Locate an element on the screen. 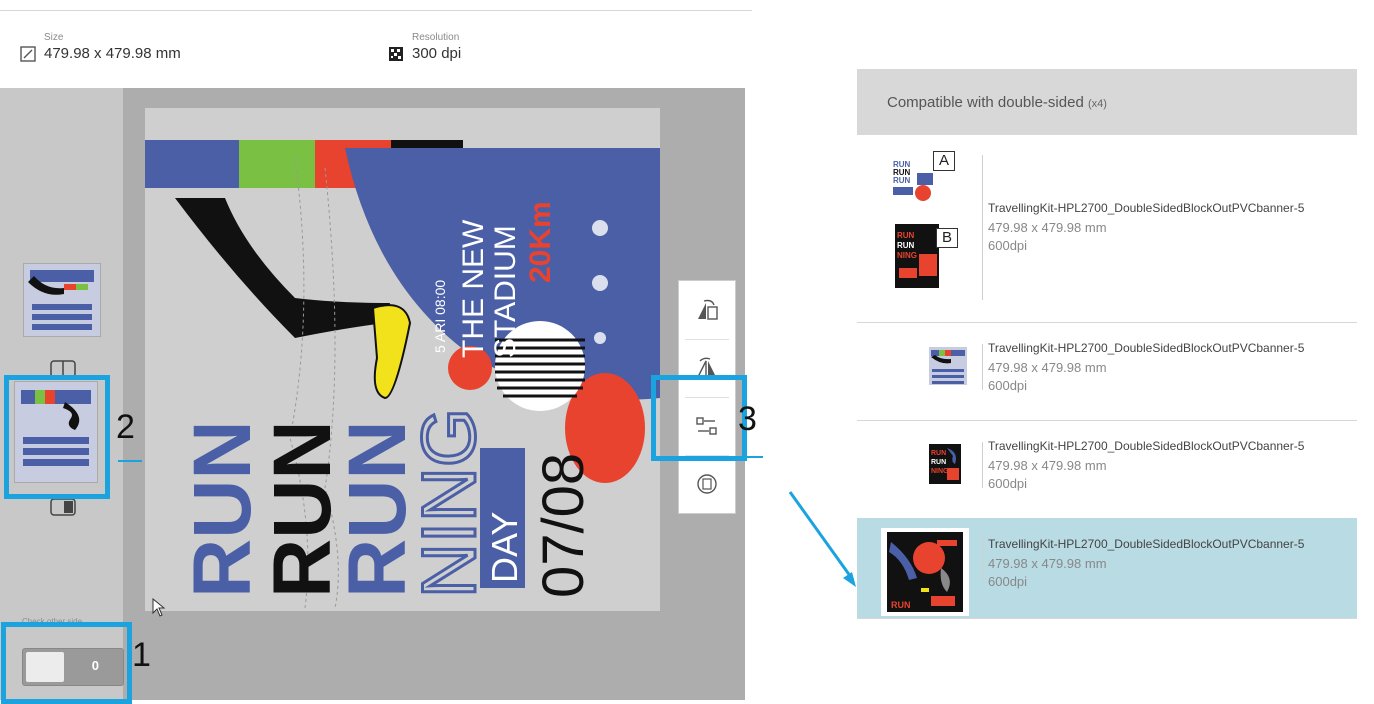 The height and width of the screenshot is (704, 1374). marker-2: 2 is located at coordinates (125, 427).